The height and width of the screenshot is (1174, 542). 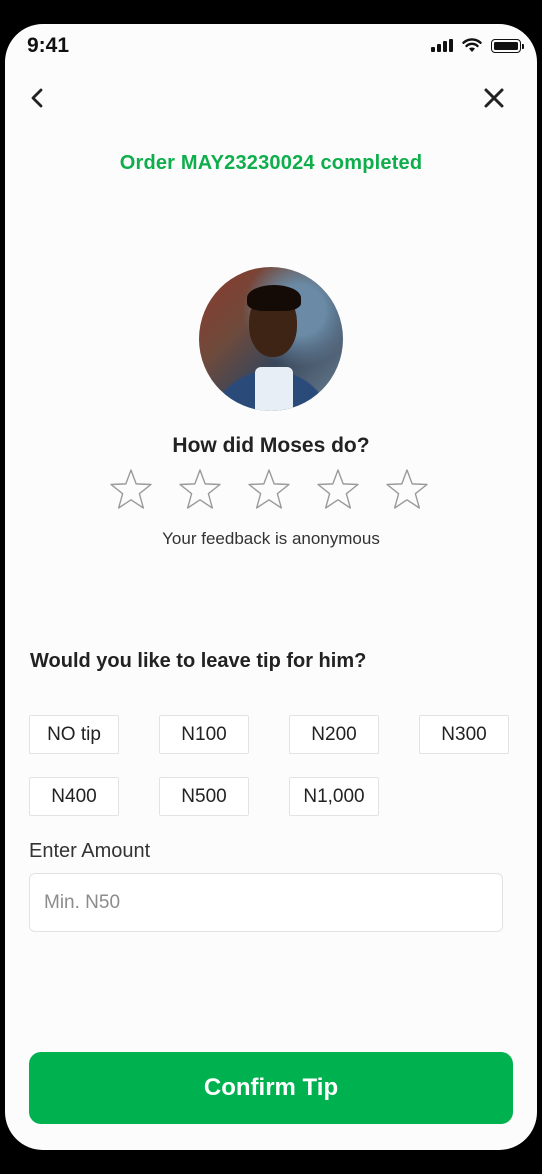 What do you see at coordinates (274, 389) in the screenshot?
I see `avatar-shirt` at bounding box center [274, 389].